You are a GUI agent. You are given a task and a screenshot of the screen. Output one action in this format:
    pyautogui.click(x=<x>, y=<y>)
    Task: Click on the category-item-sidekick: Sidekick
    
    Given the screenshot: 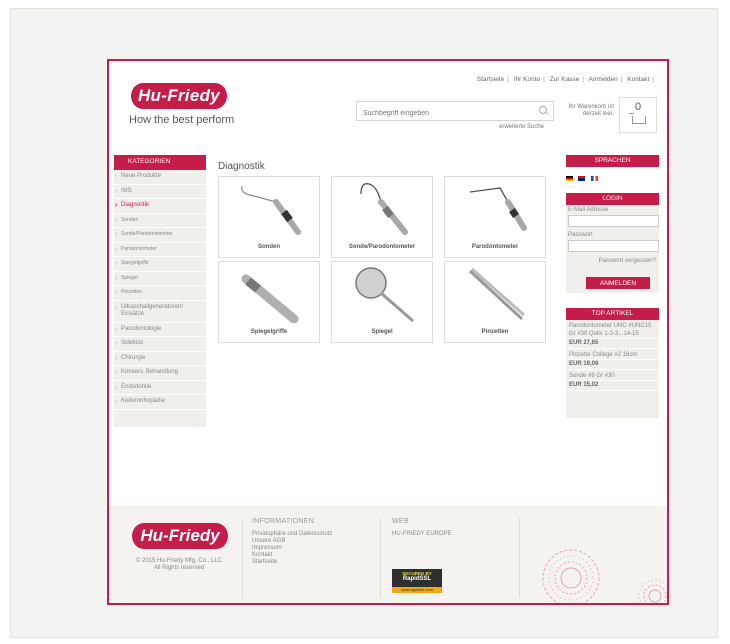 What is the action you would take?
    pyautogui.click(x=160, y=344)
    